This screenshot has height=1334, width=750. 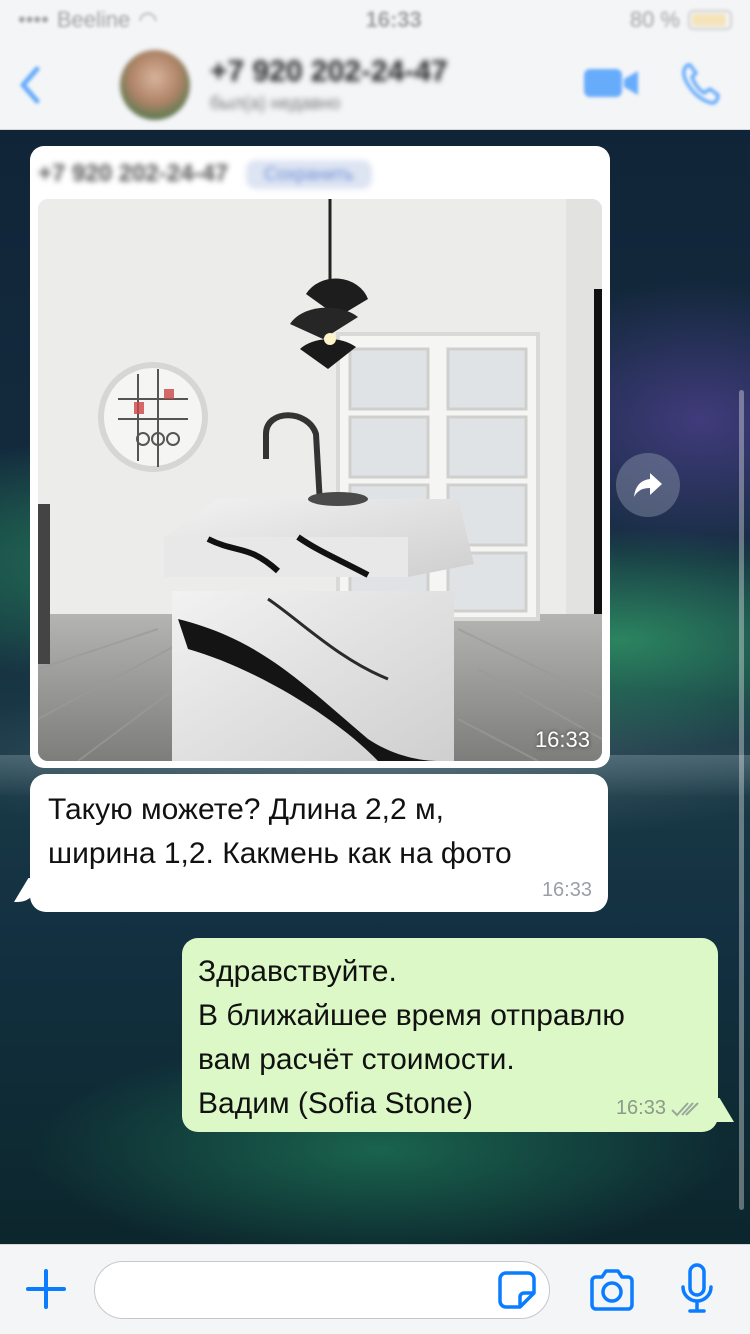 I want to click on battery-icon, so click(x=710, y=20).